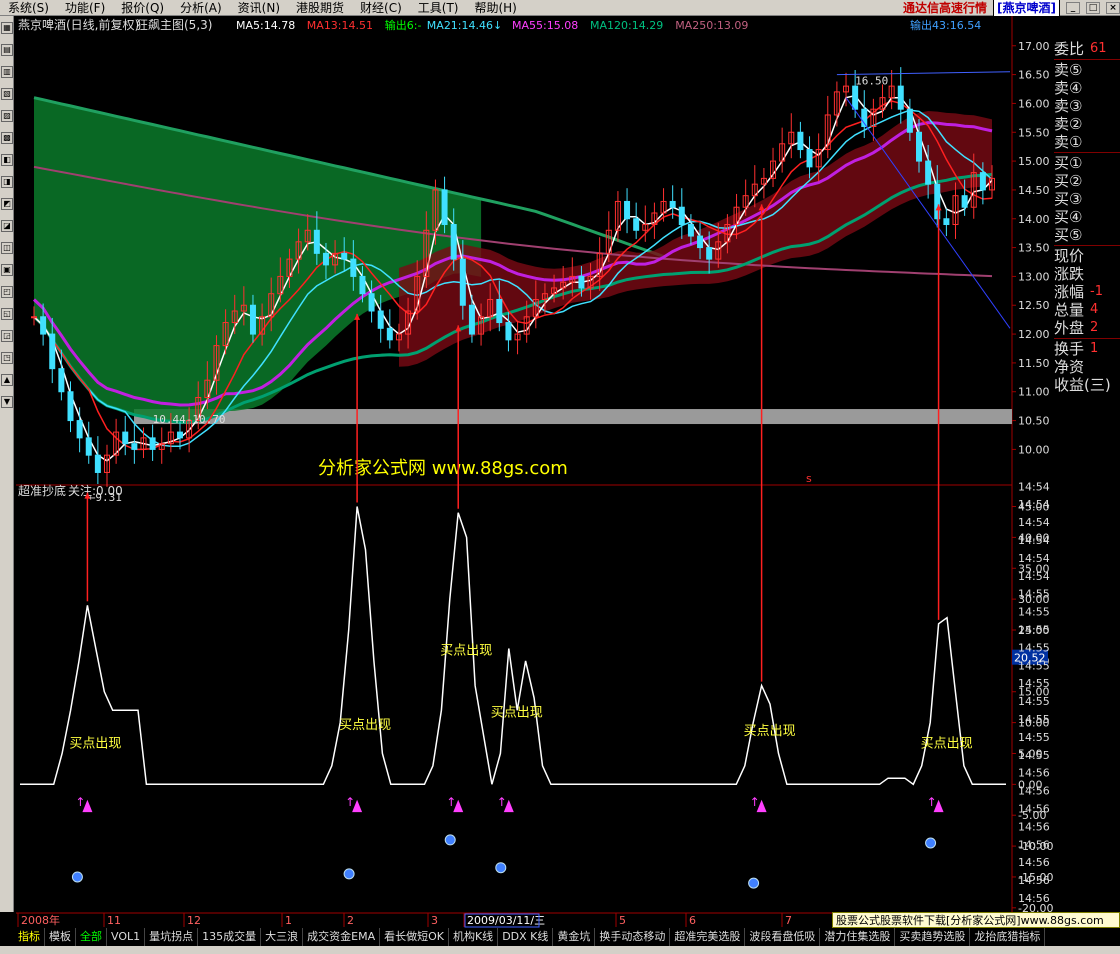 The height and width of the screenshot is (954, 1120). I want to click on quote-row: 卖①, so click(1087, 142).